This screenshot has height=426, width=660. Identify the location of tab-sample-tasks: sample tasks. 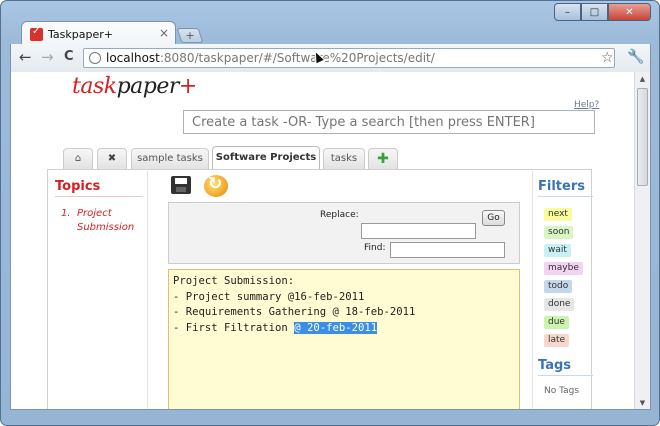
(170, 159).